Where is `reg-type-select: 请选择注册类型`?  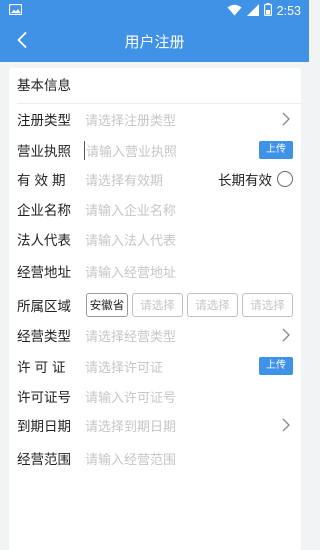 reg-type-select: 请选择注册类型 is located at coordinates (177, 119).